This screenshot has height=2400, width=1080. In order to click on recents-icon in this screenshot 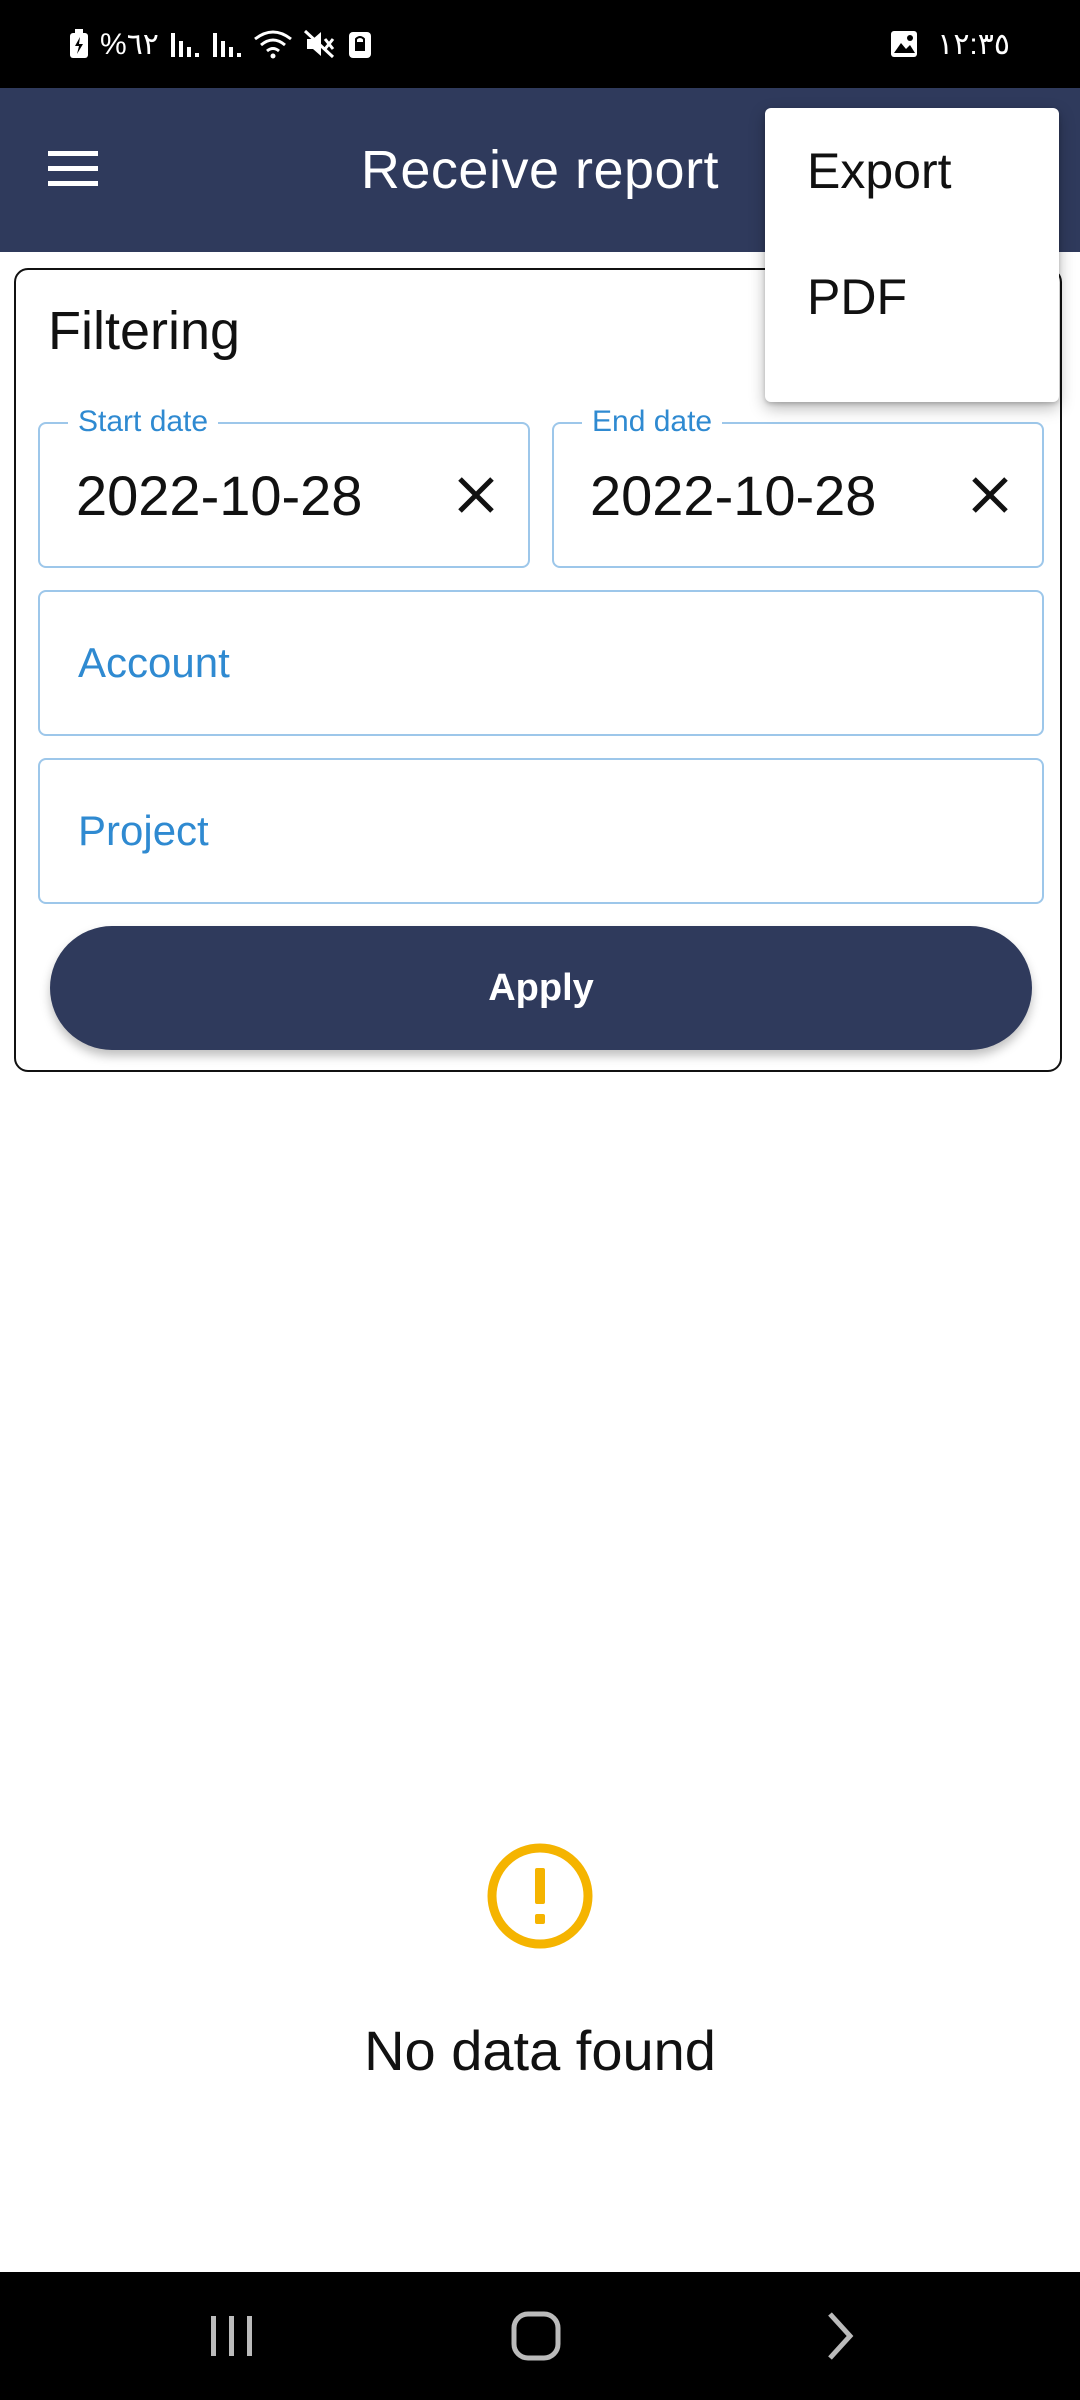, I will do `click(231, 2336)`.